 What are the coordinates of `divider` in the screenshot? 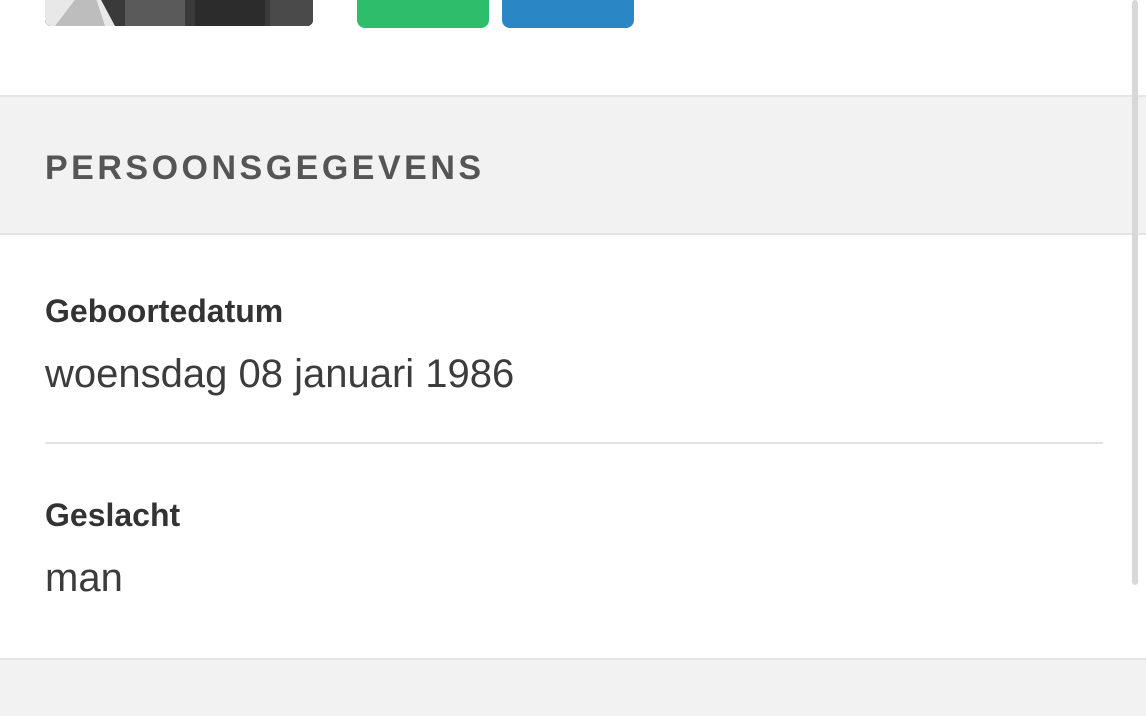 It's located at (574, 443).